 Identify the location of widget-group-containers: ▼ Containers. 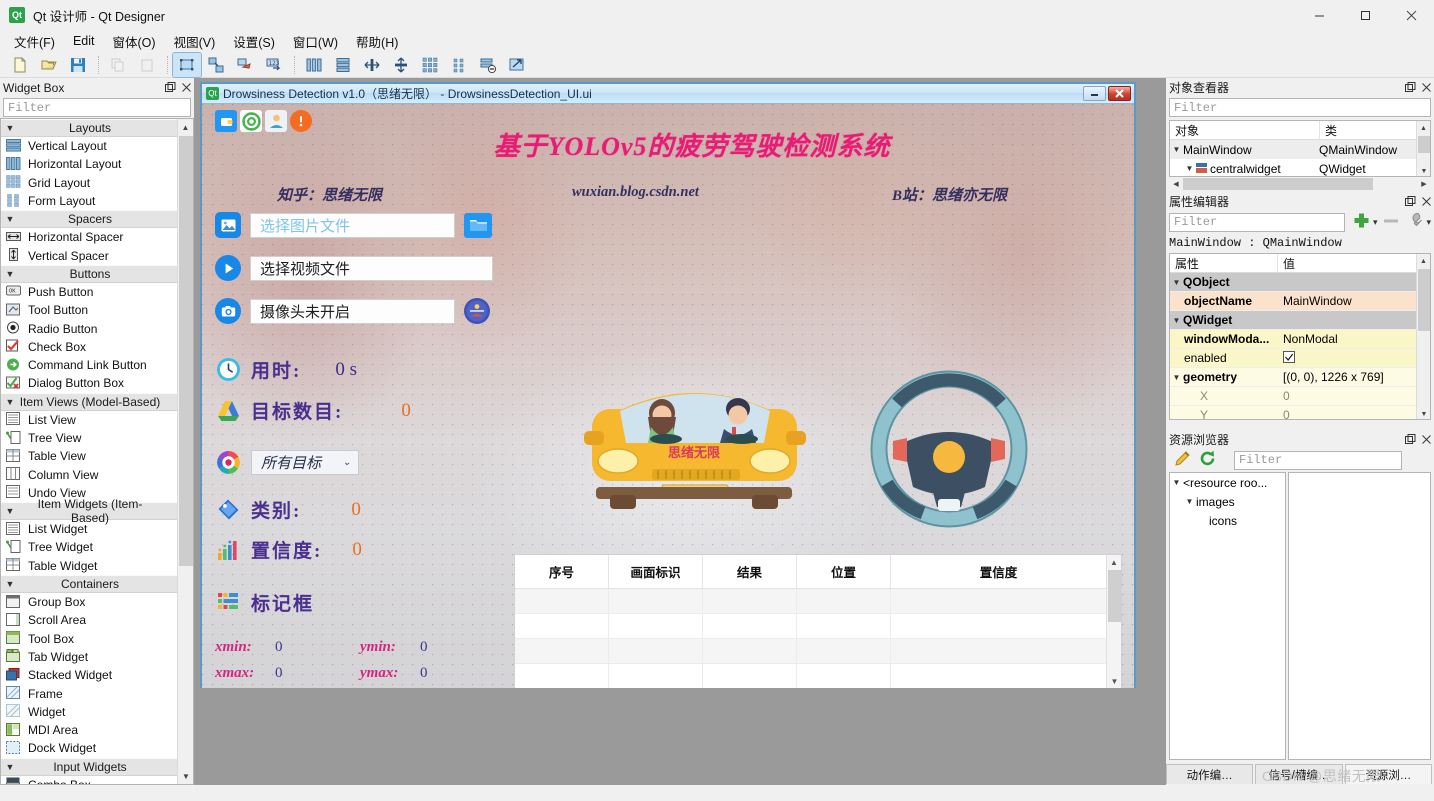
(90, 583).